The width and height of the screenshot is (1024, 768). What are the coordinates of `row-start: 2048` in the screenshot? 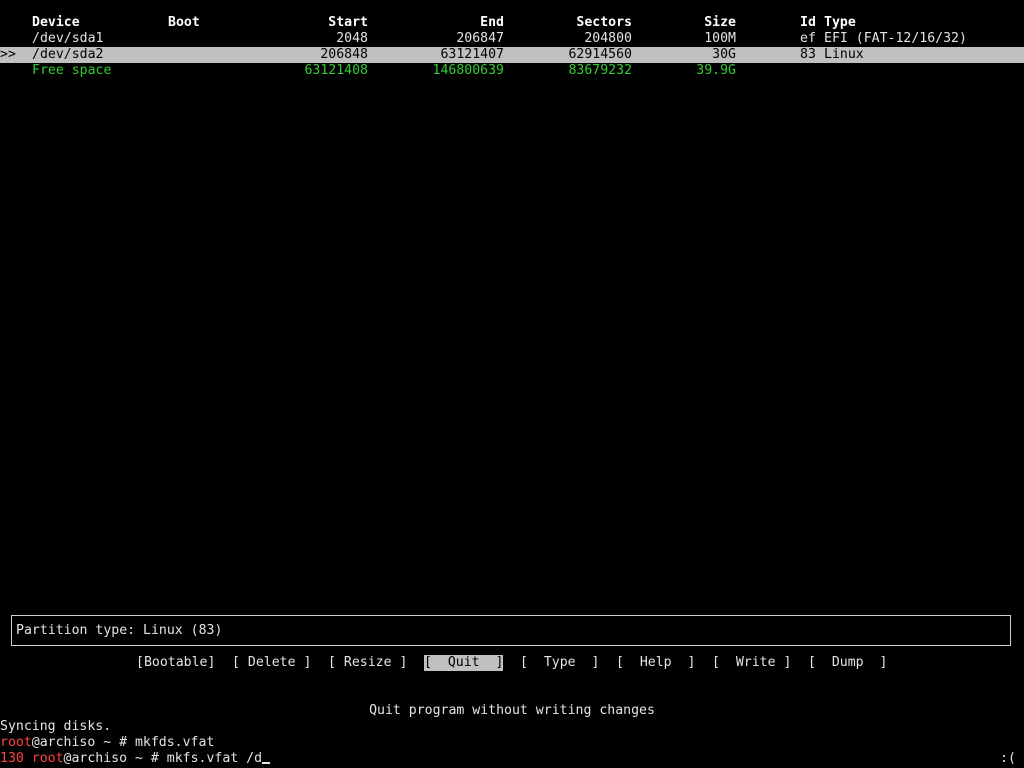 It's located at (352, 38).